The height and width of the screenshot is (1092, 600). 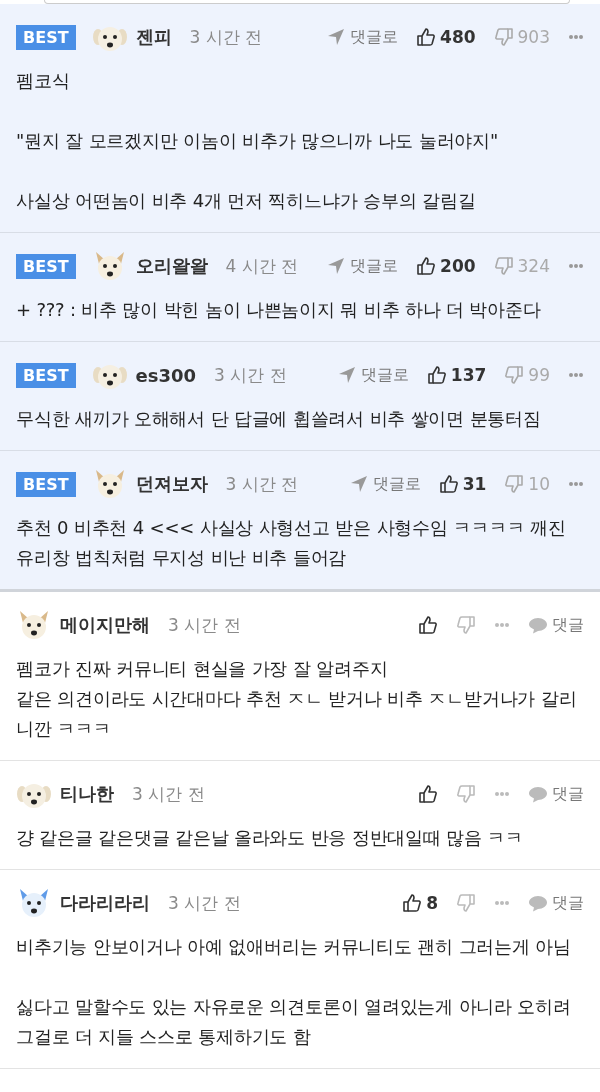 I want to click on like-button: 200, so click(x=446, y=266).